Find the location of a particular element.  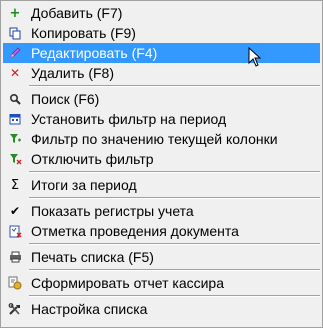

menu-item-document-mark: Отметка проведения документа is located at coordinates (161, 231).